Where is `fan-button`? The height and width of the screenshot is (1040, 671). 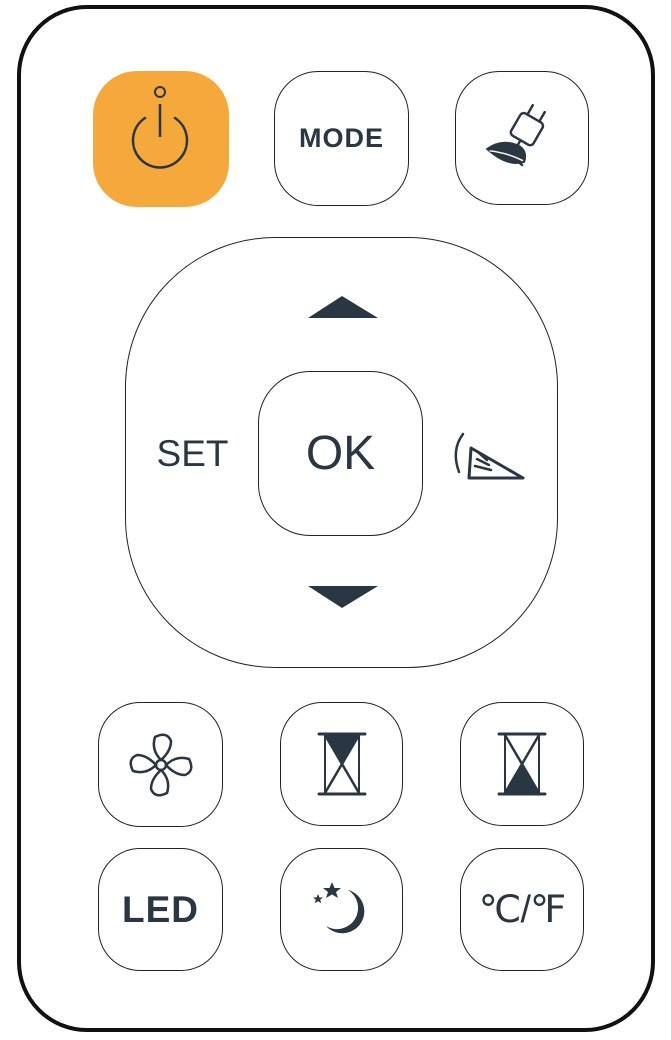
fan-button is located at coordinates (160, 764).